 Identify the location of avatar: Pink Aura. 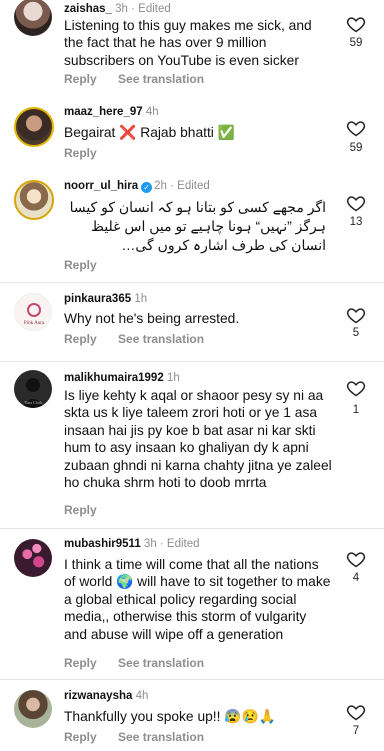
(33, 312).